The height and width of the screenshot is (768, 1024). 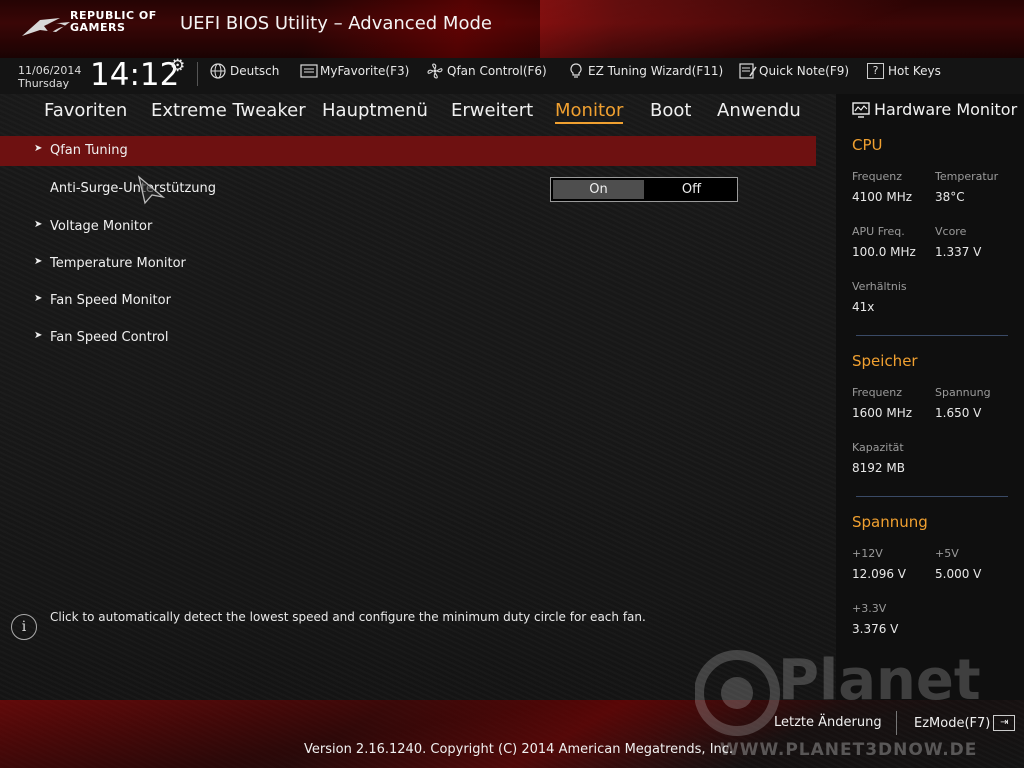 I want to click on tab-favoriten: Favoriten, so click(x=85, y=110).